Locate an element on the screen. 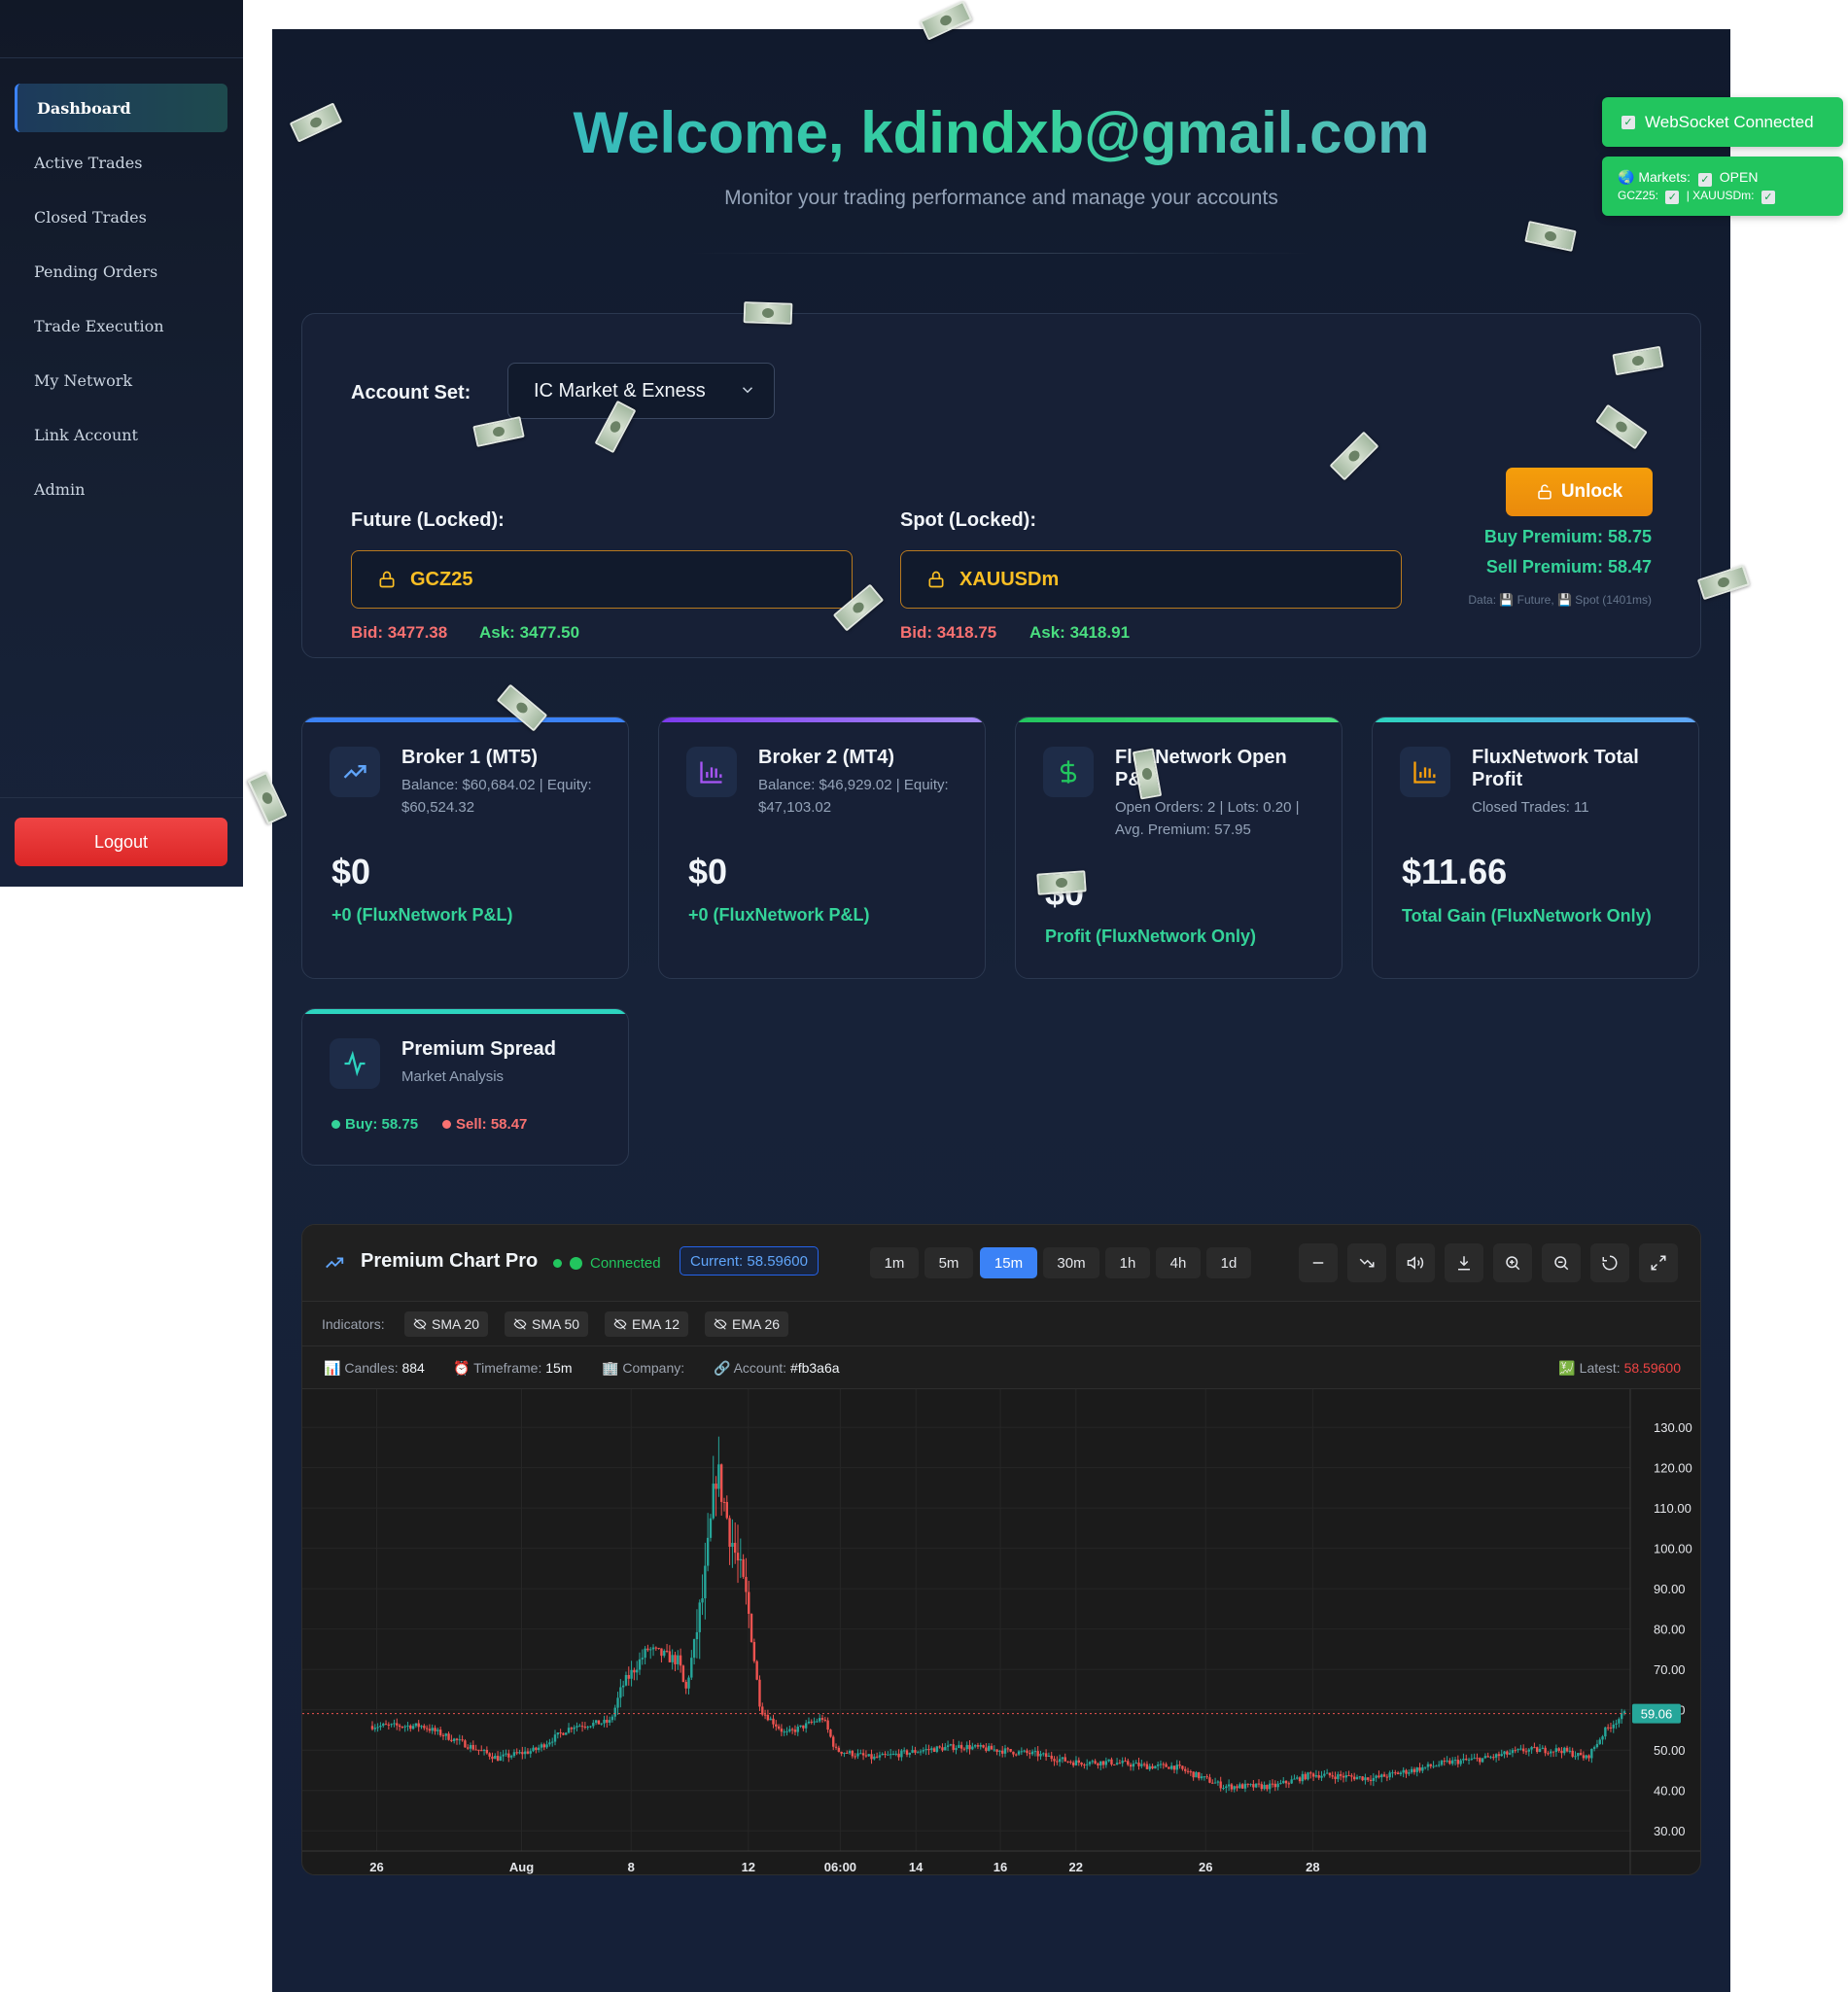 This screenshot has height=1992, width=1848. timeframe-4h: 4h is located at coordinates (1178, 1262).